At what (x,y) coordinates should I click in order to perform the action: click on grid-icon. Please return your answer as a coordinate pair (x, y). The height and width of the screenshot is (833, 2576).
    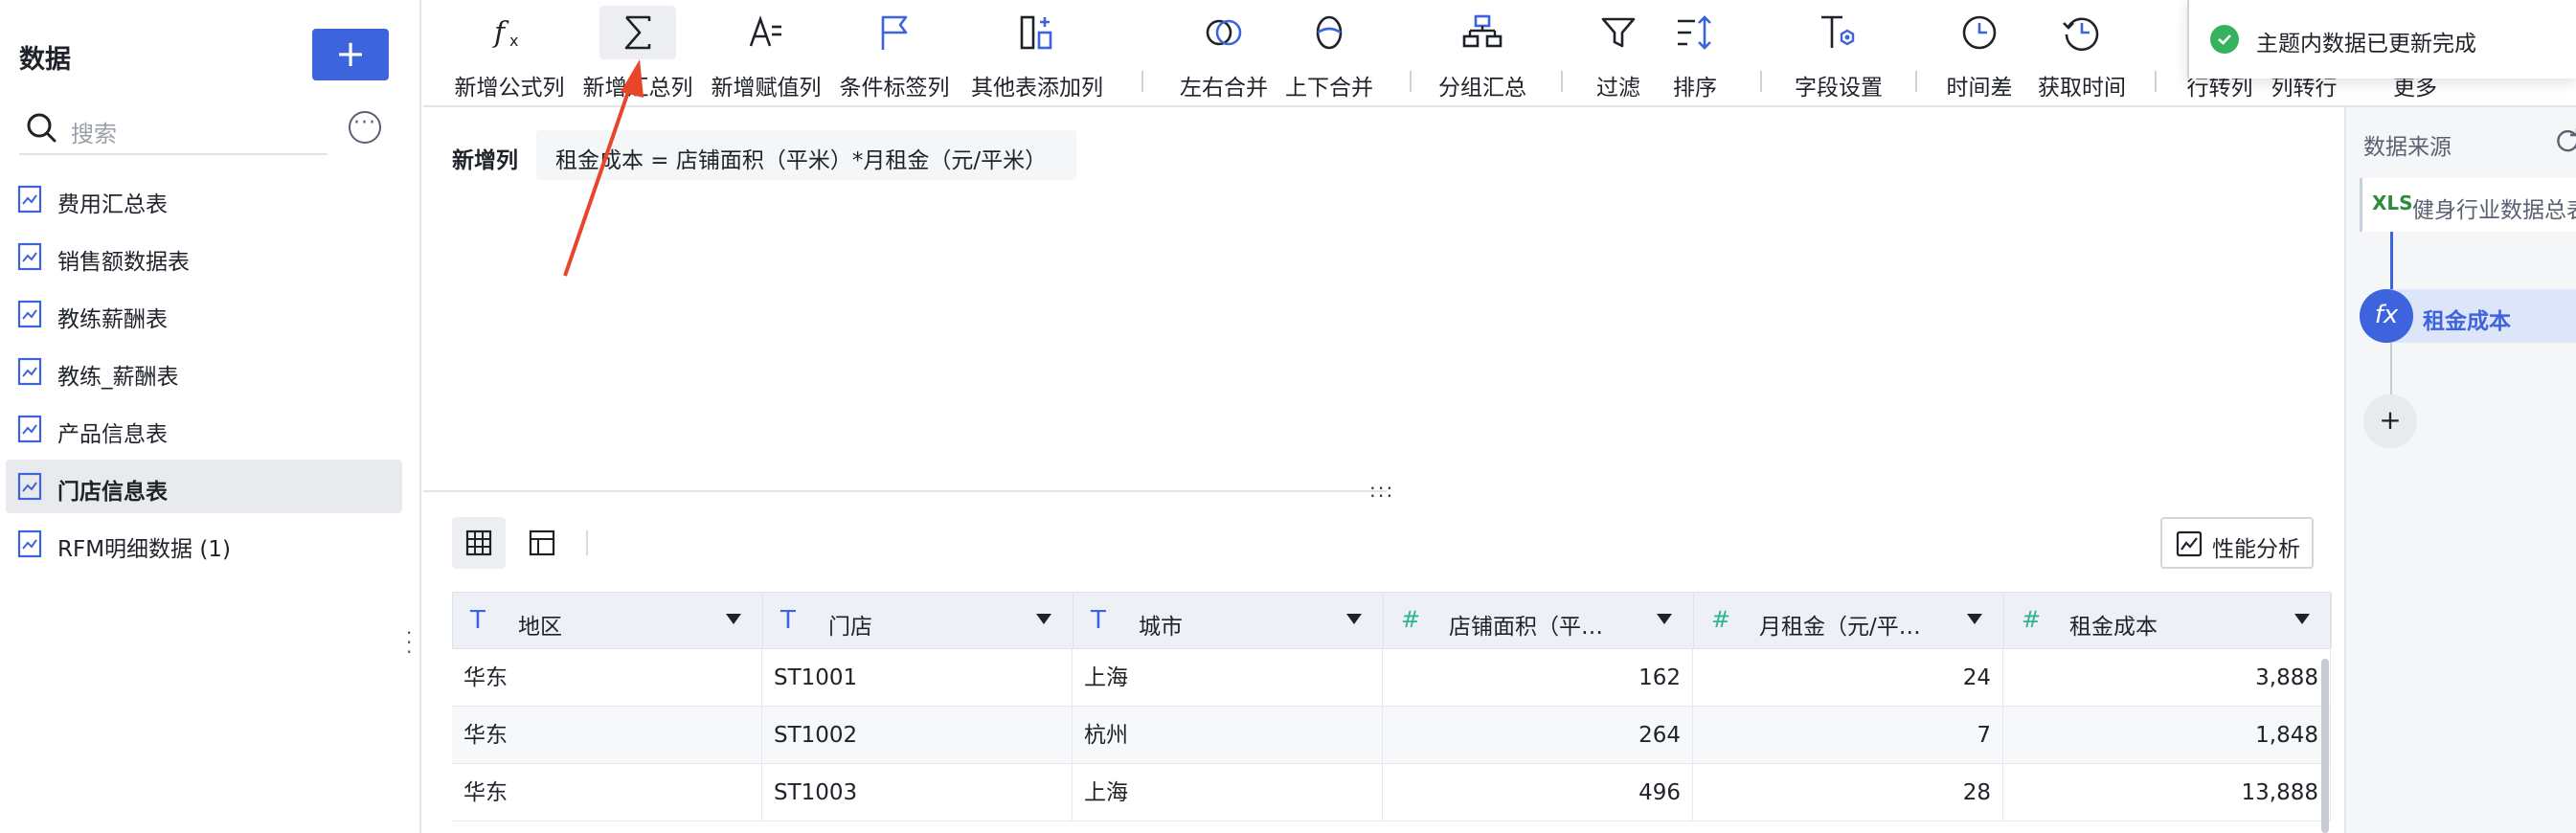
    Looking at the image, I should click on (478, 542).